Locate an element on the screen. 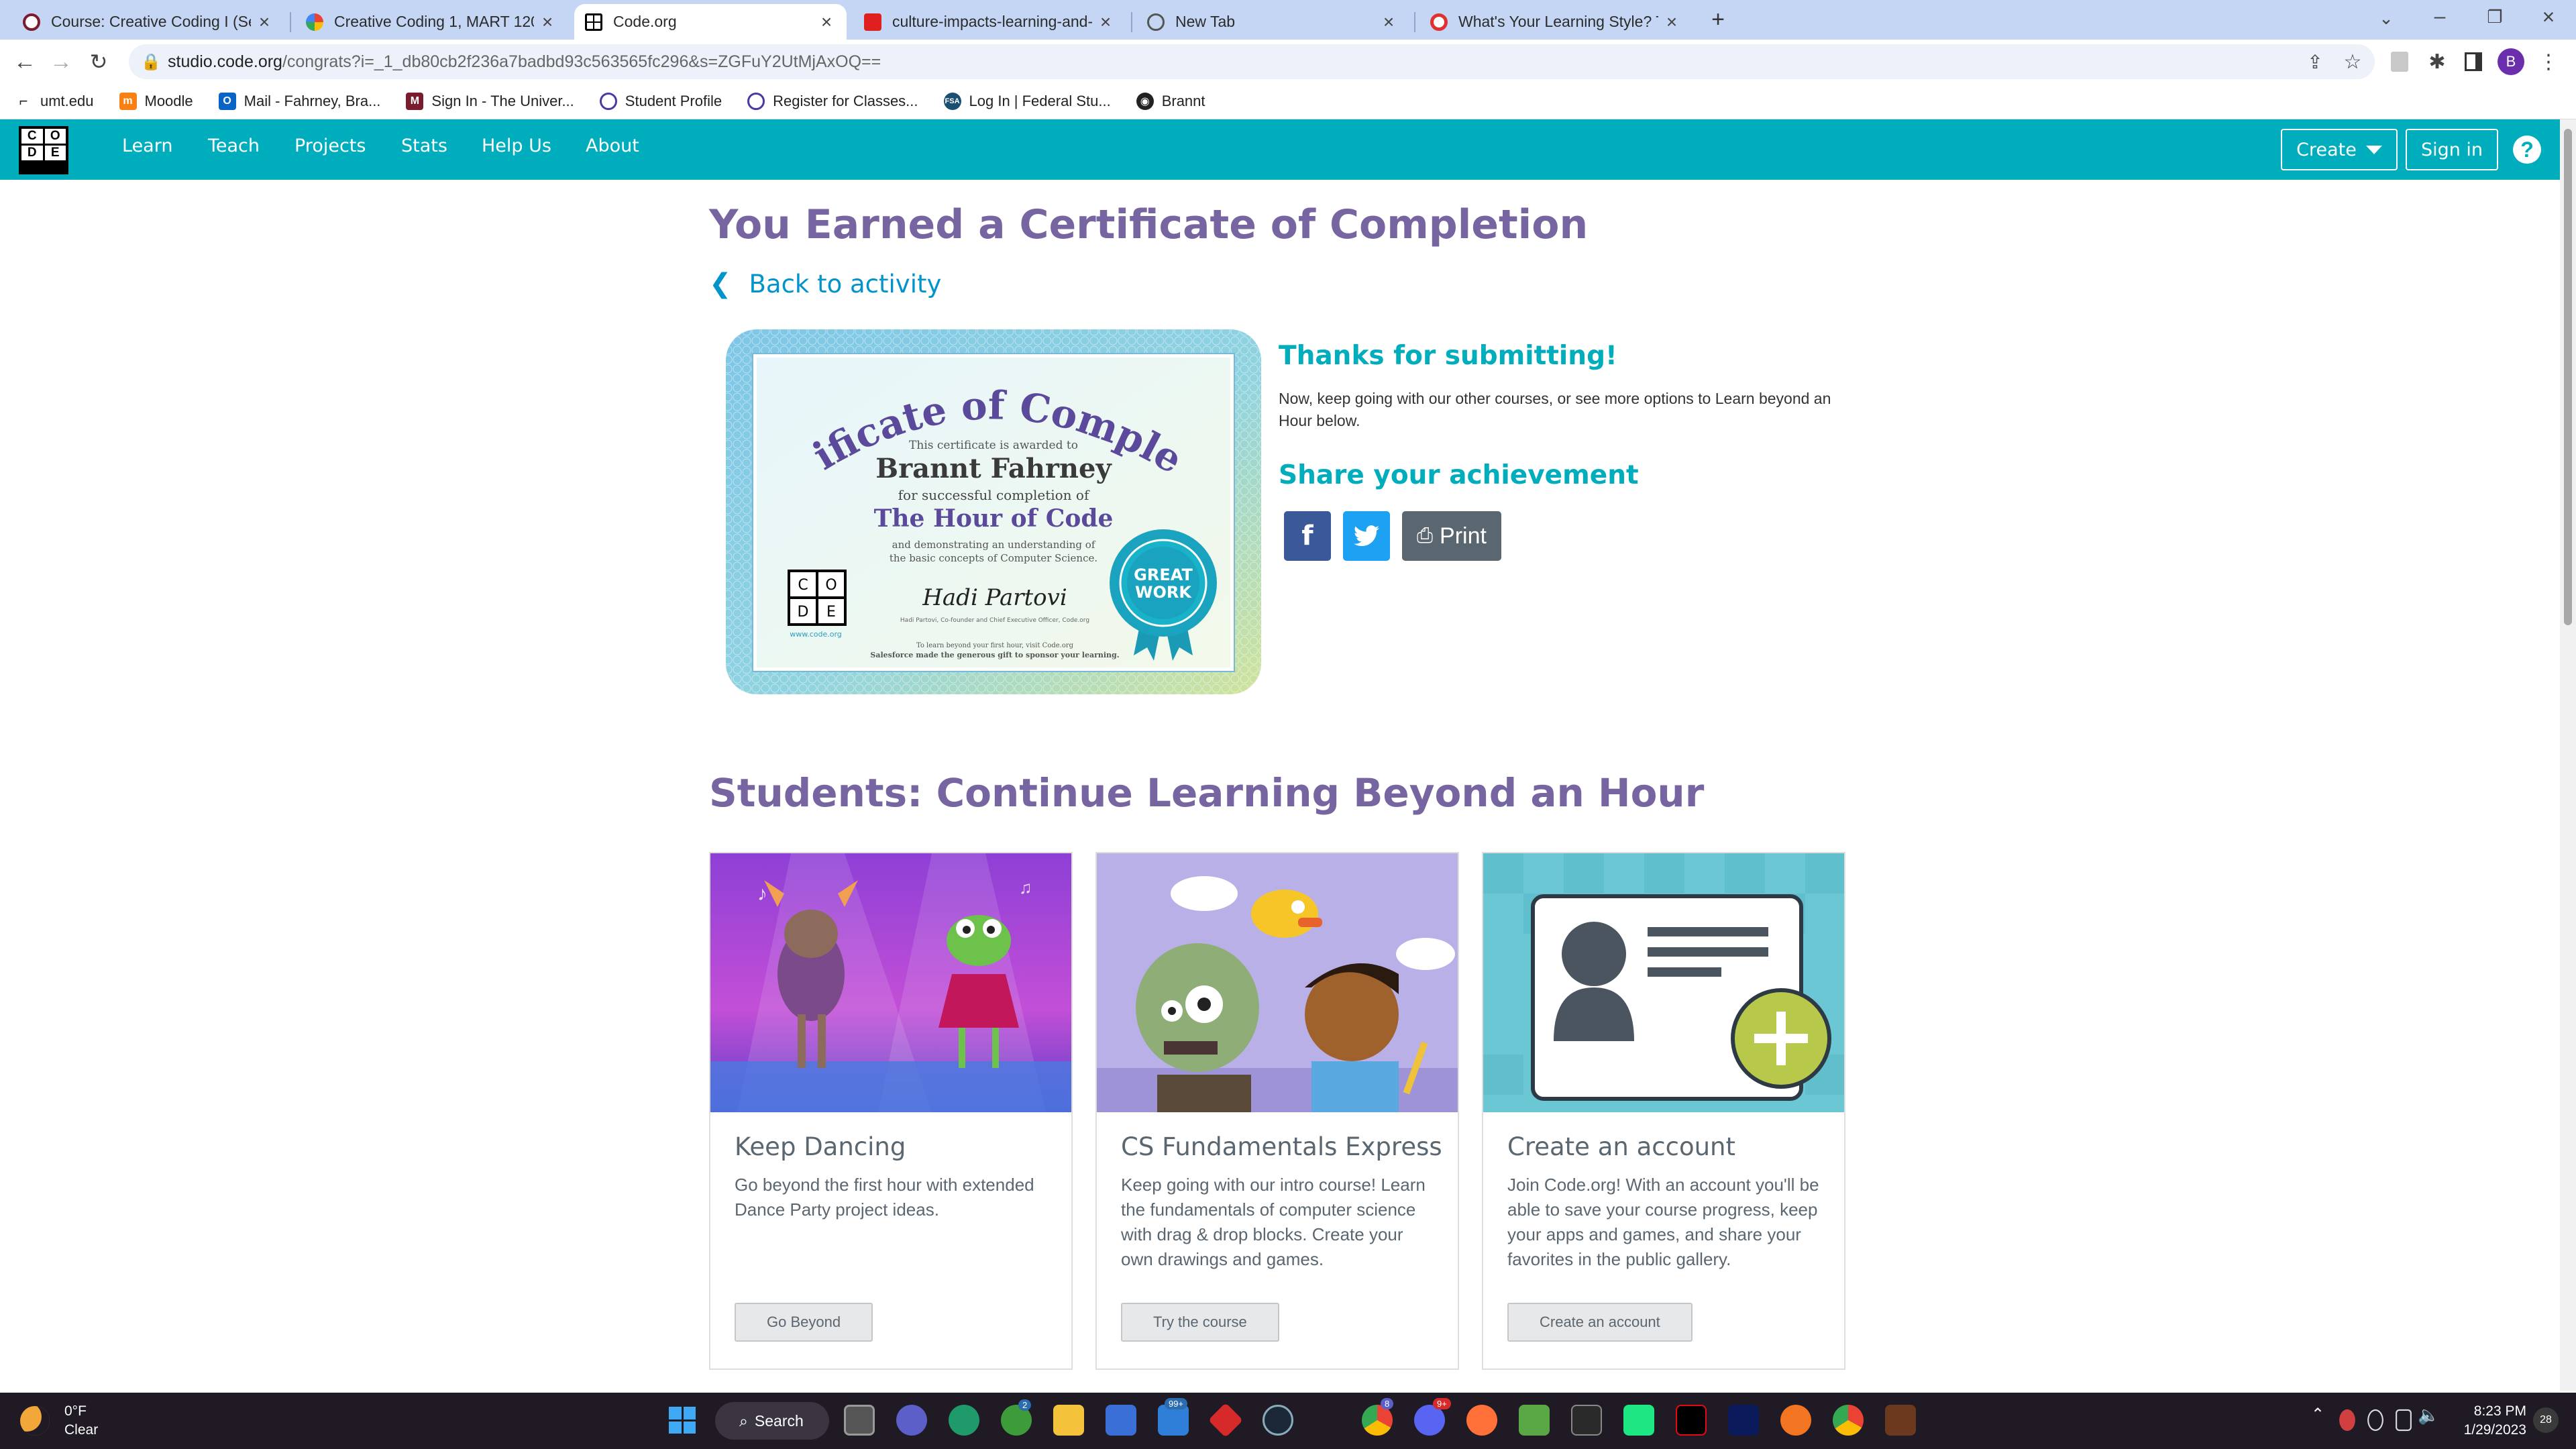  reload-icon: ↻ is located at coordinates (98, 61).